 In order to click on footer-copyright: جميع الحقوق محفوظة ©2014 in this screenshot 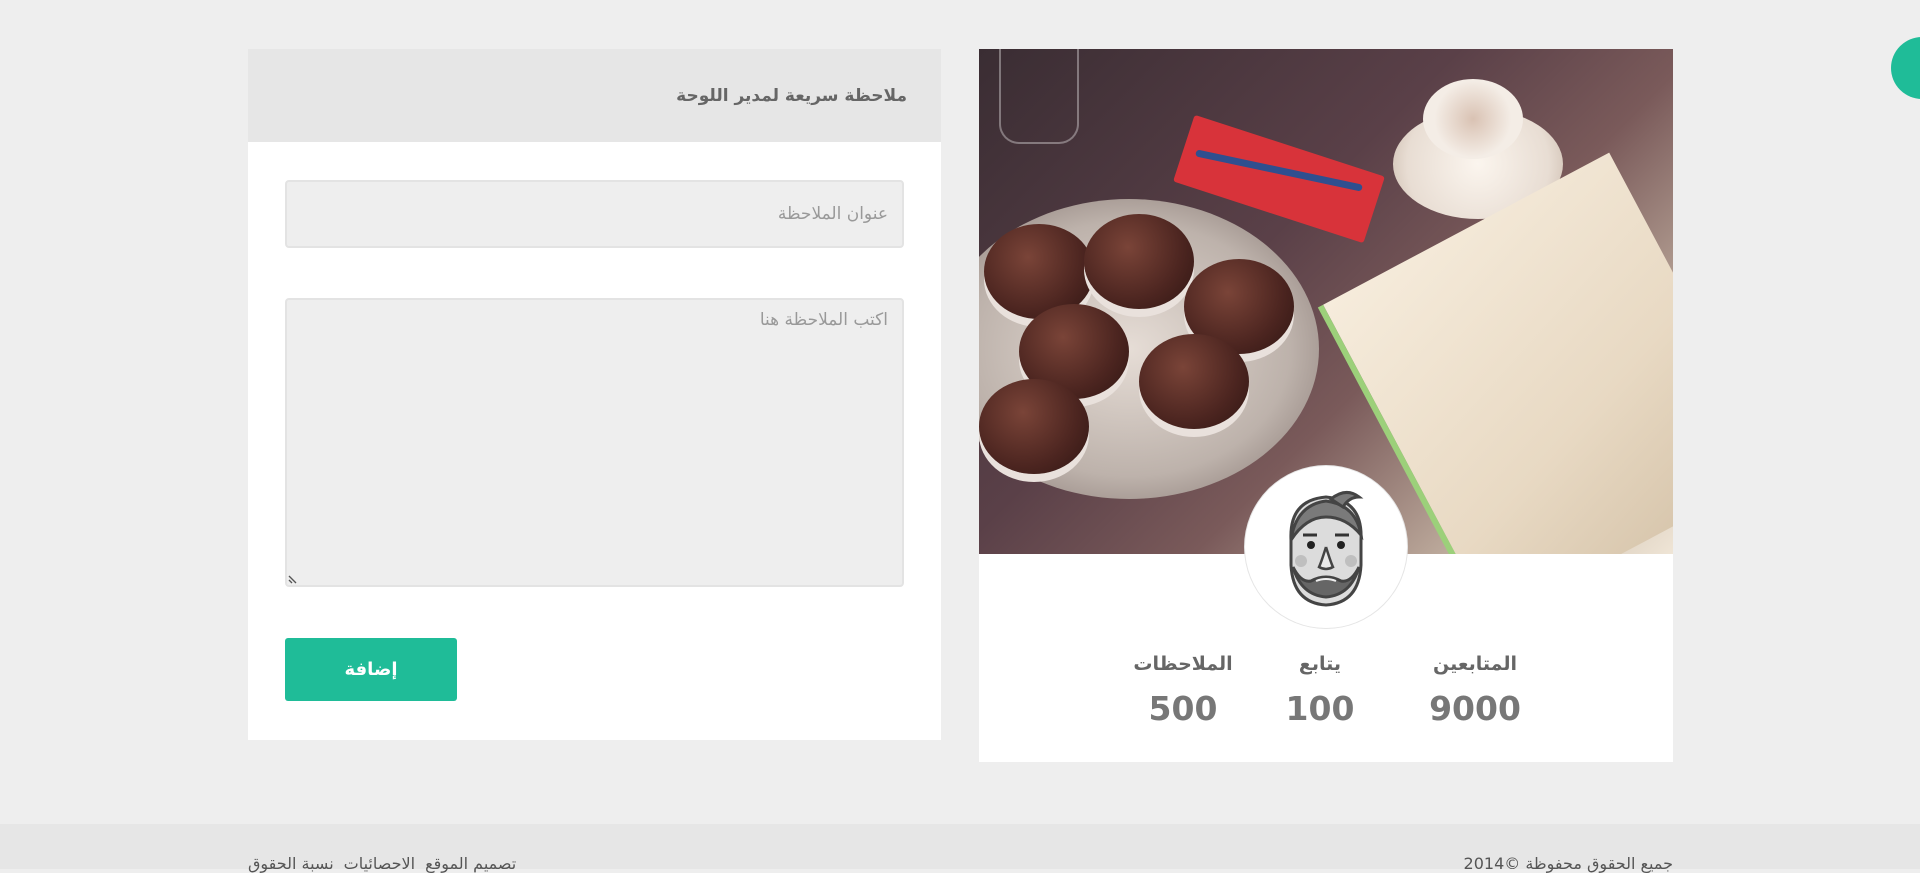, I will do `click(1568, 863)`.